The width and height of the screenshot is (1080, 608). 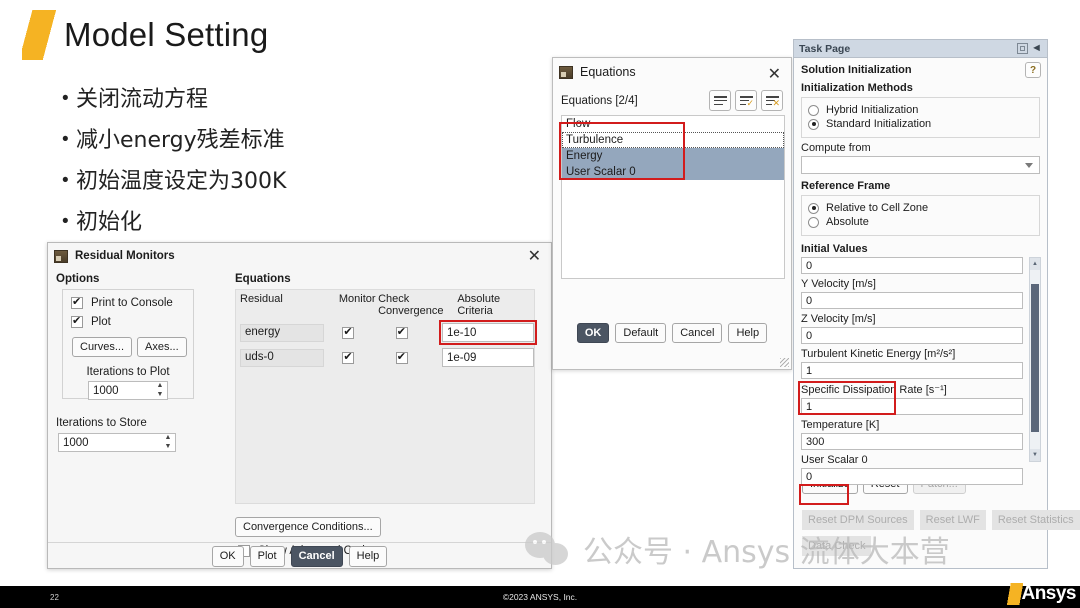 I want to click on equations-count-label: Equations [2/4], so click(x=599, y=100).